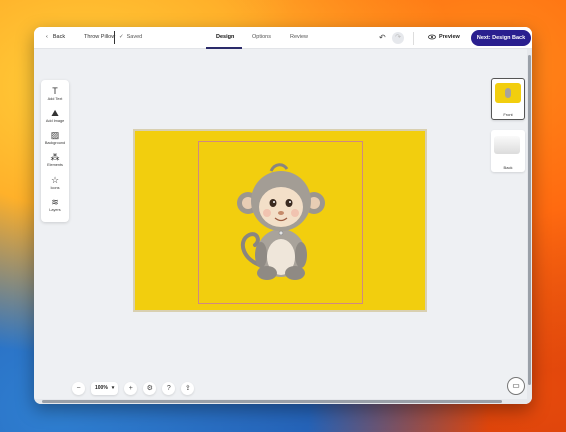 Image resolution: width=566 pixels, height=432 pixels. What do you see at coordinates (449, 37) in the screenshot?
I see `preview-label: Preview` at bounding box center [449, 37].